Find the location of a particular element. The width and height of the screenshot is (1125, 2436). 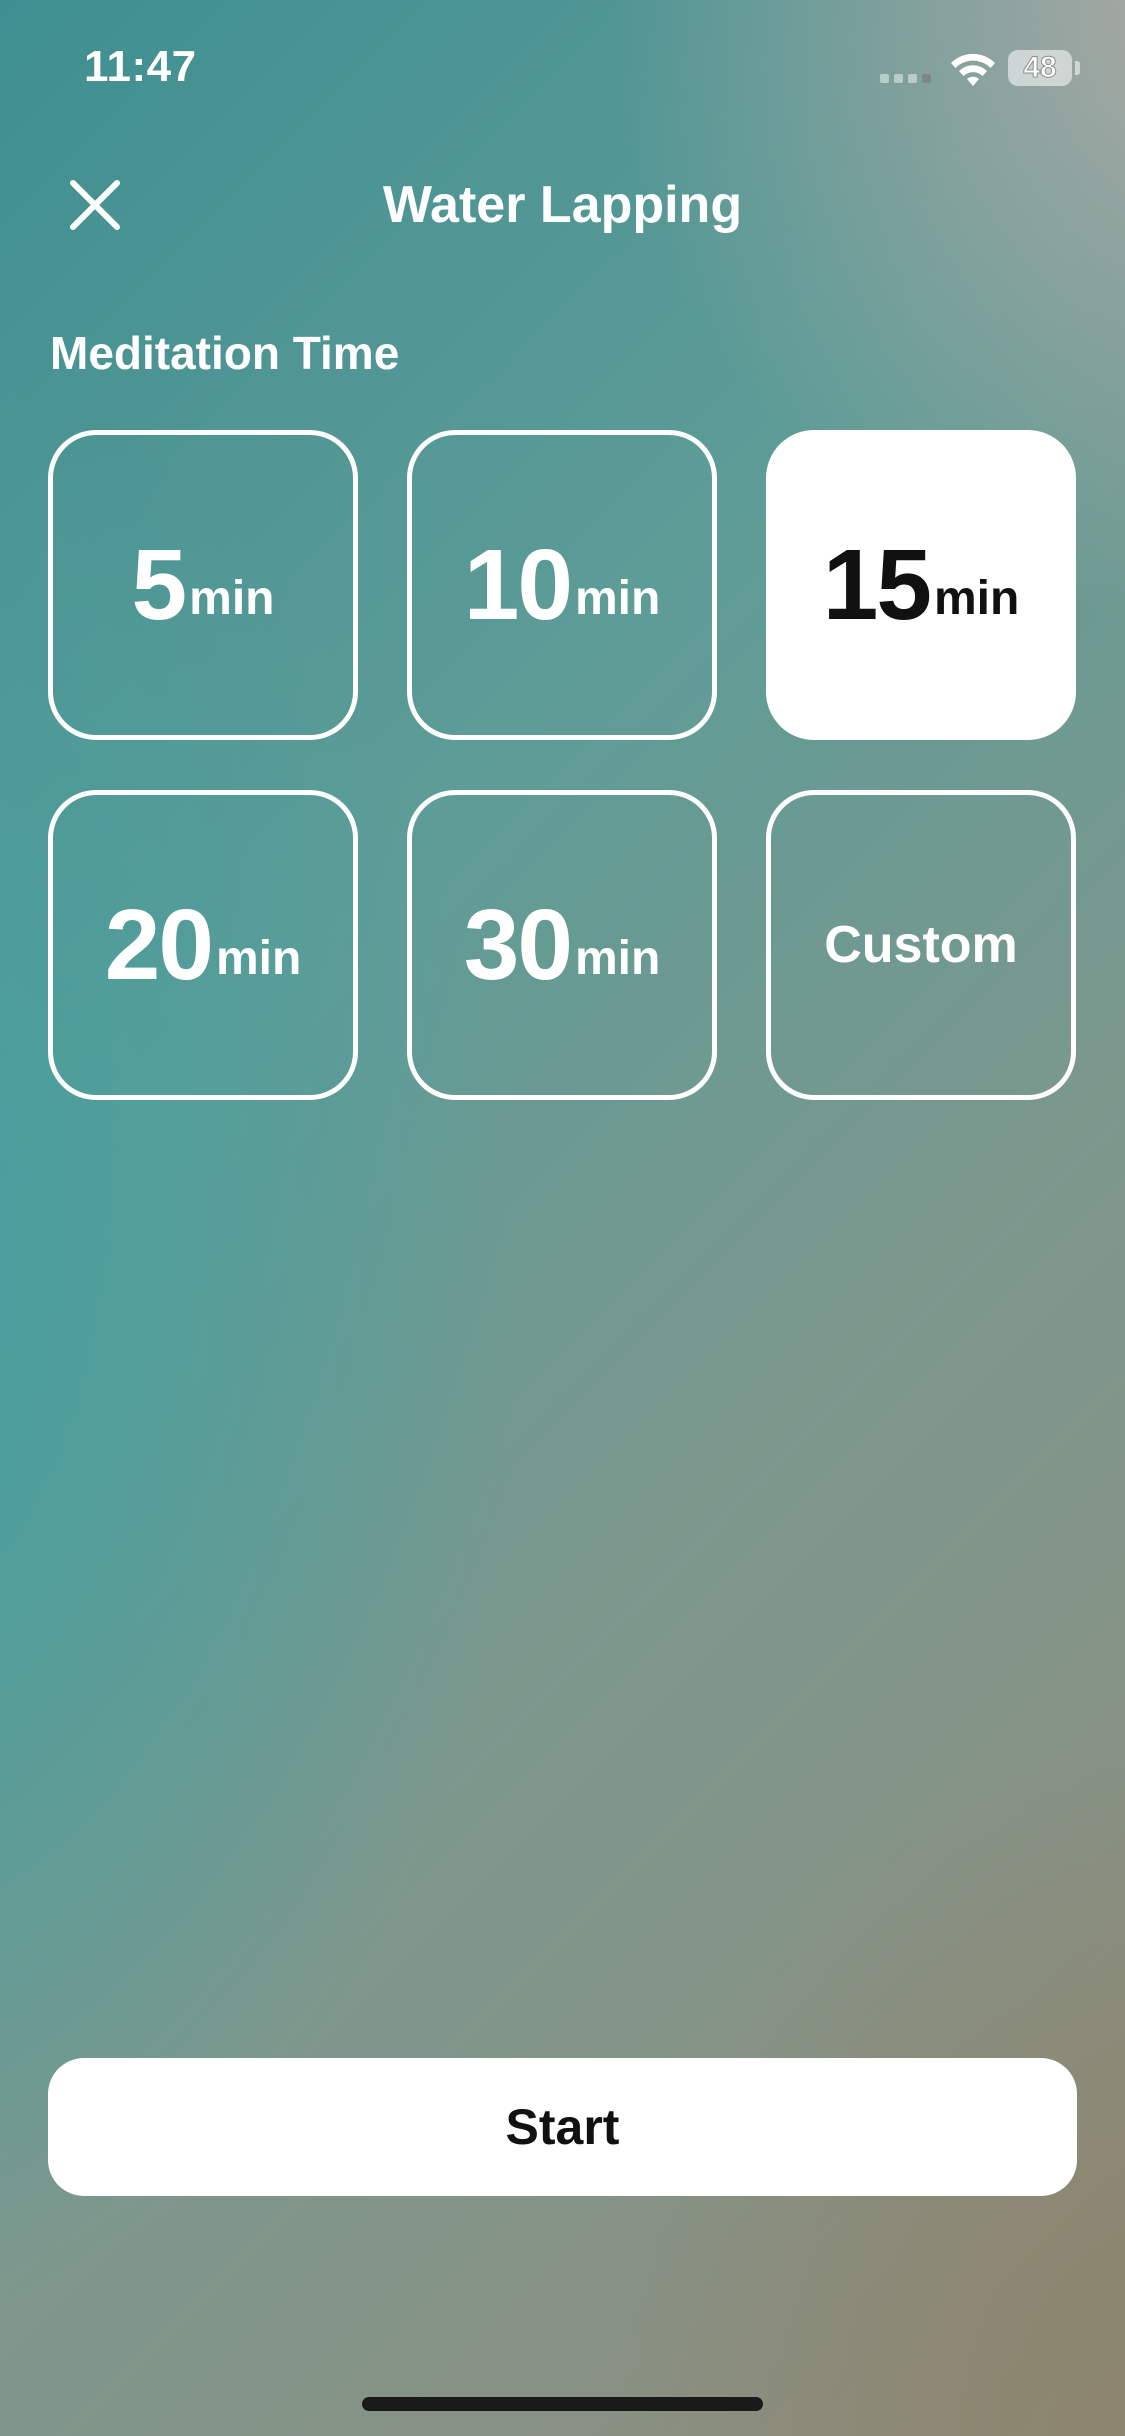

page-title: Water Lapping is located at coordinates (562, 205).